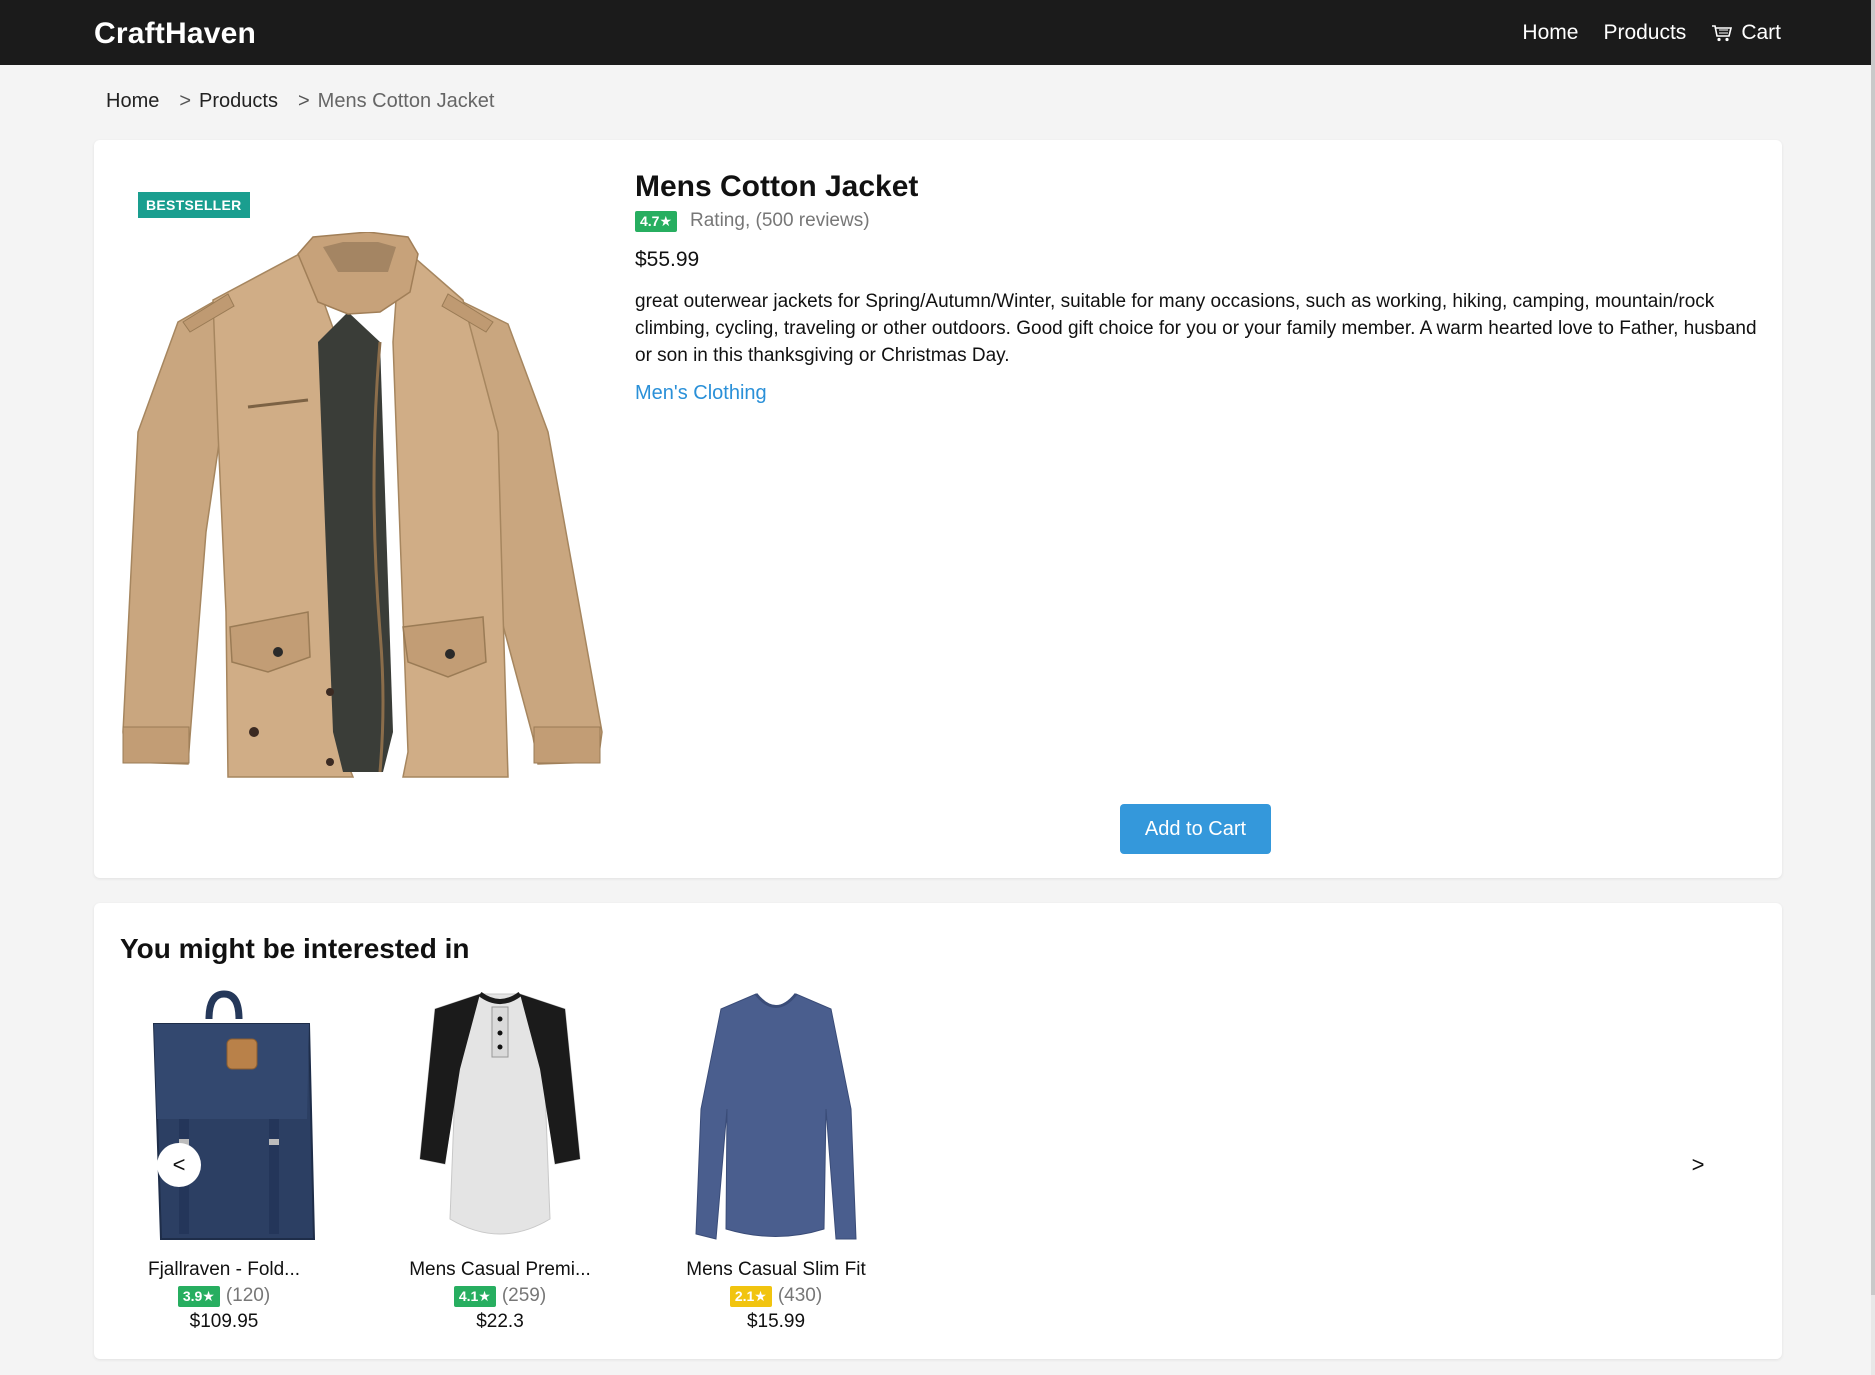 This screenshot has height=1375, width=1875. Describe the element at coordinates (1761, 32) in the screenshot. I see `nav-cart-label: Cart` at that location.